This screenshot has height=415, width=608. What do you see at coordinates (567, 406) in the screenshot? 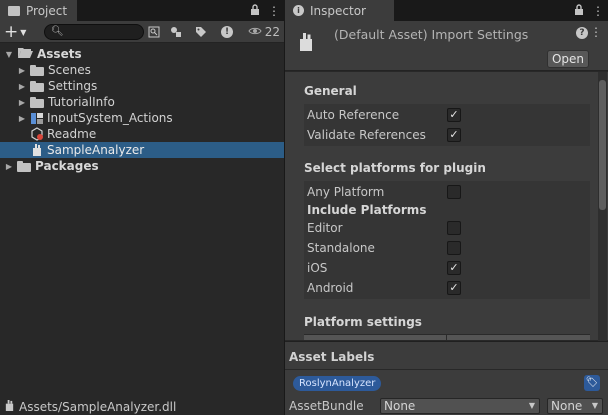
I see `asset-bundle-variant-value: None` at bounding box center [567, 406].